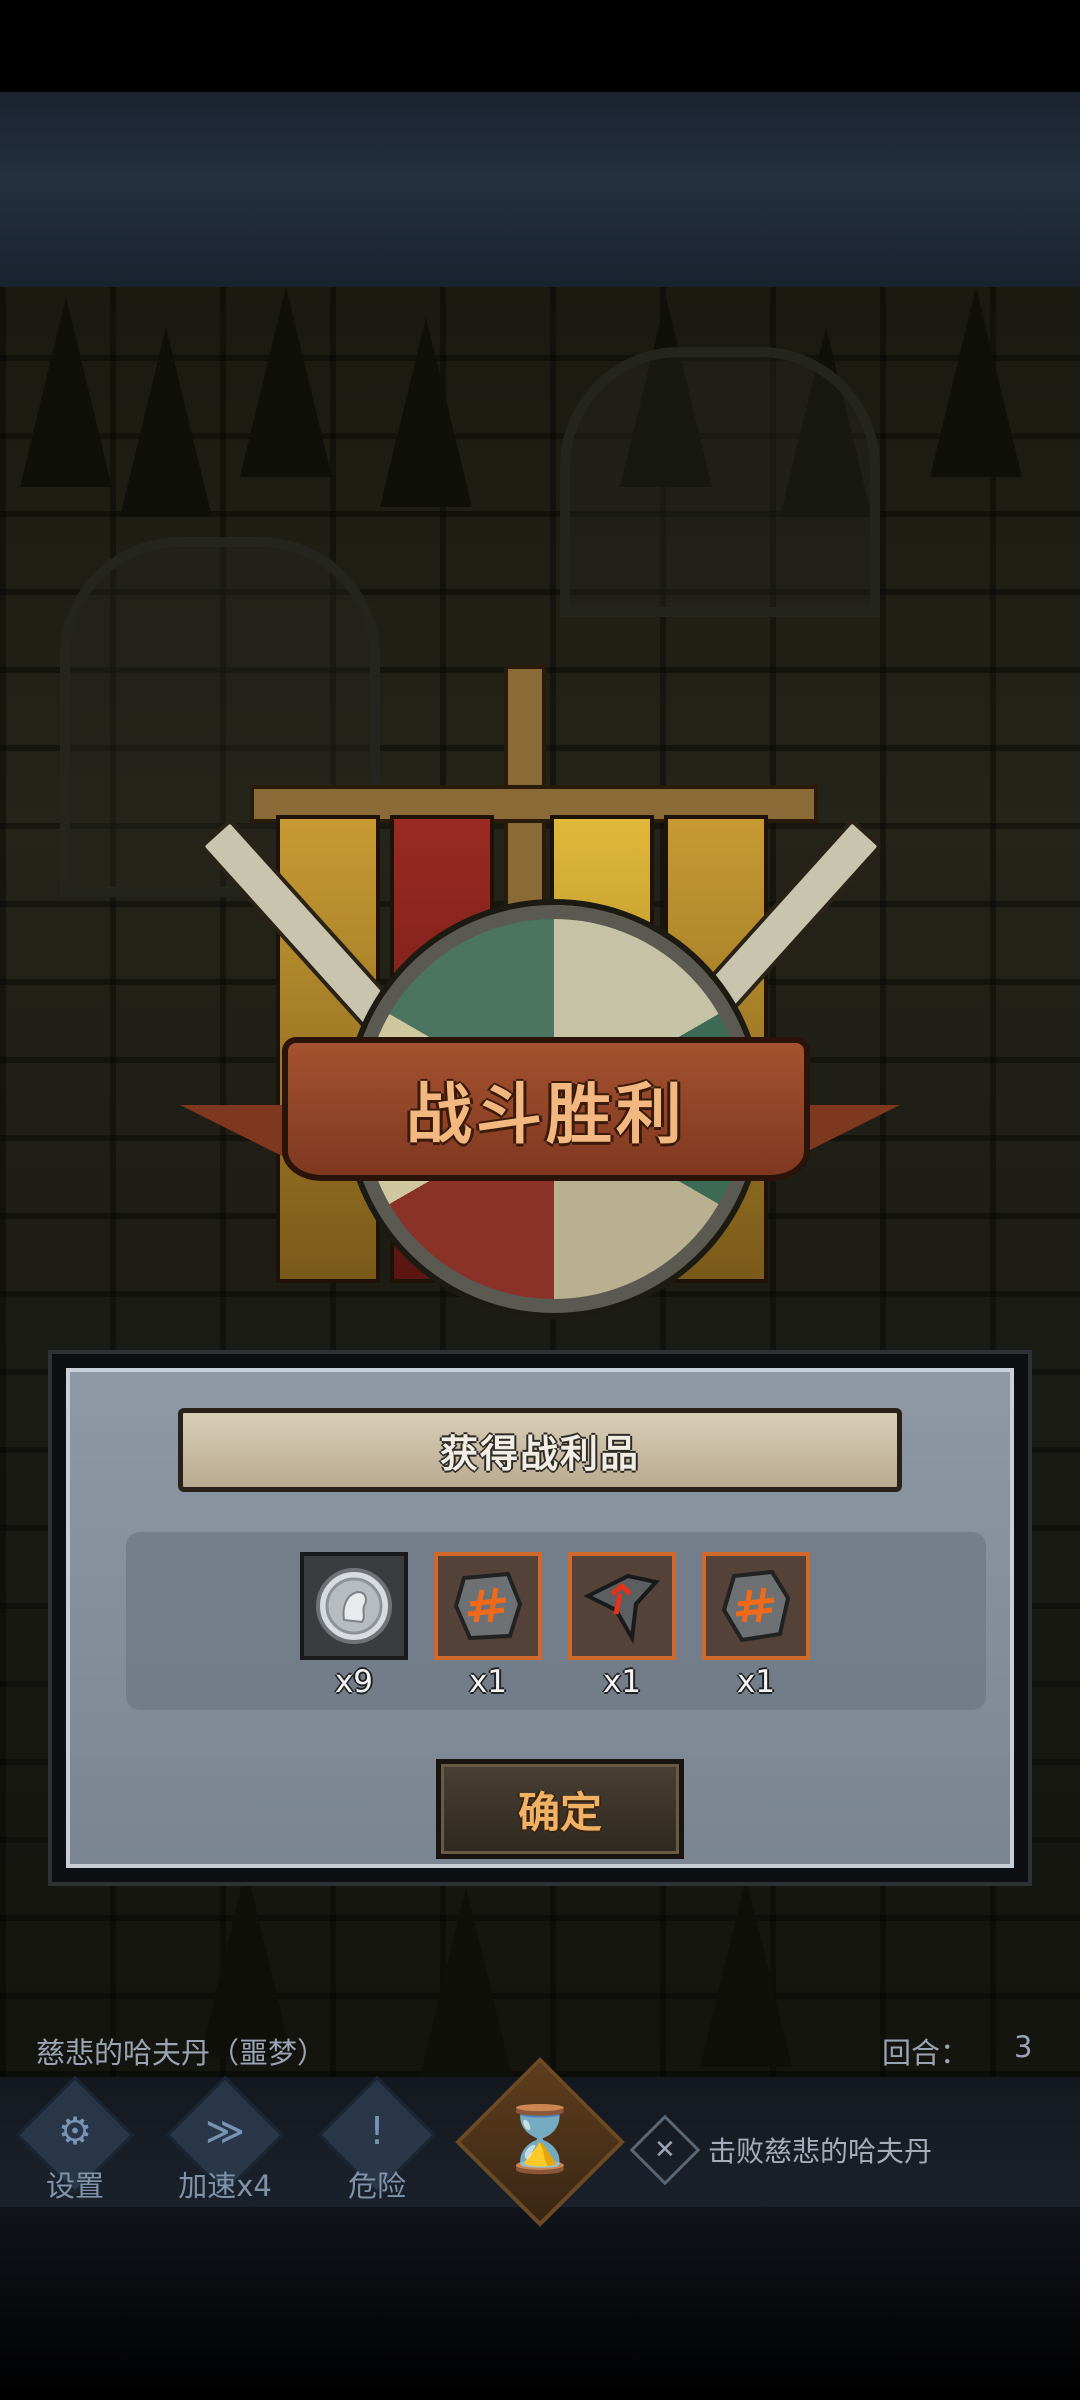 This screenshot has width=1080, height=2400. I want to click on gear-icon: ⚙, so click(75, 2131).